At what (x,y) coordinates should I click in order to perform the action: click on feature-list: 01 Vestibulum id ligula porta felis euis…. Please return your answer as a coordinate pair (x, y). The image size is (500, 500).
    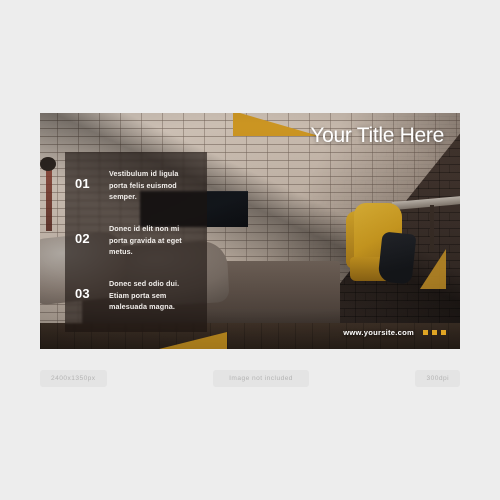
    Looking at the image, I should click on (136, 242).